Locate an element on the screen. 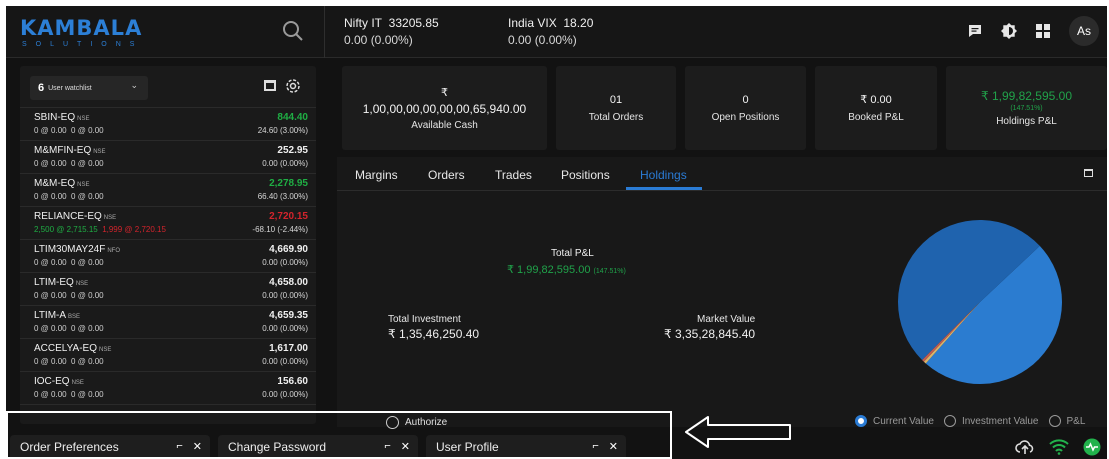 The width and height of the screenshot is (1109, 459). settings-gear-icon is located at coordinates (293, 86).